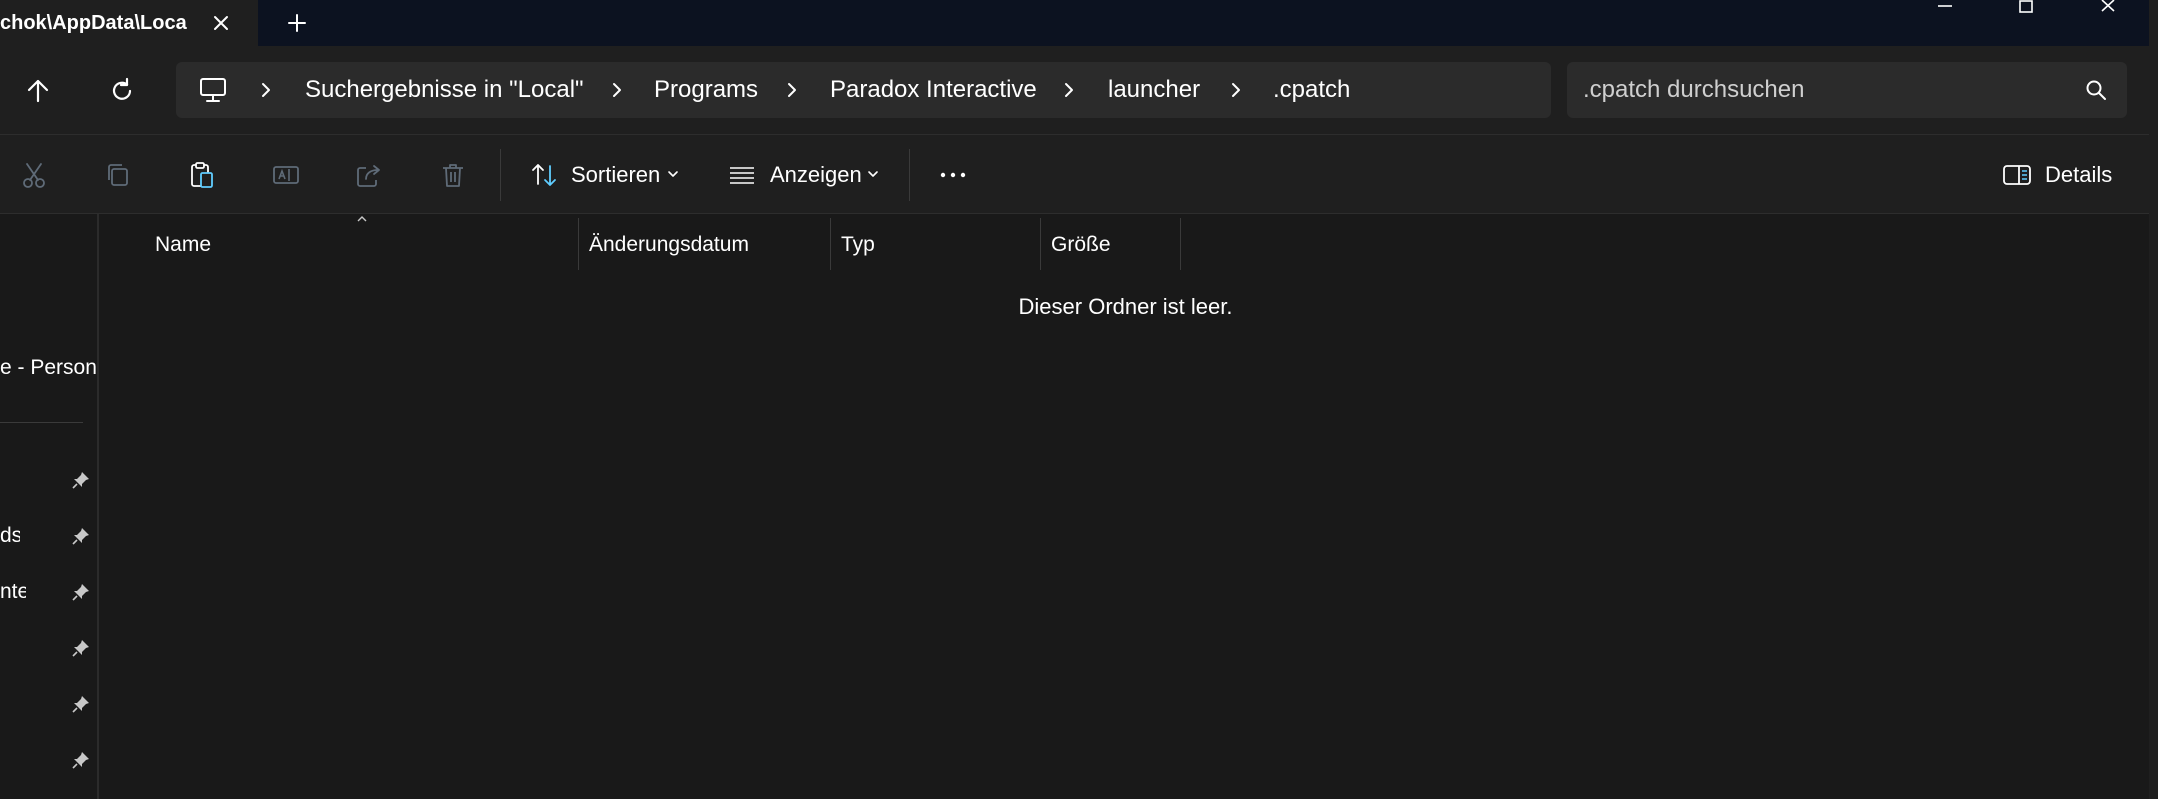  Describe the element at coordinates (38, 91) in the screenshot. I see `arrow-up-icon` at that location.